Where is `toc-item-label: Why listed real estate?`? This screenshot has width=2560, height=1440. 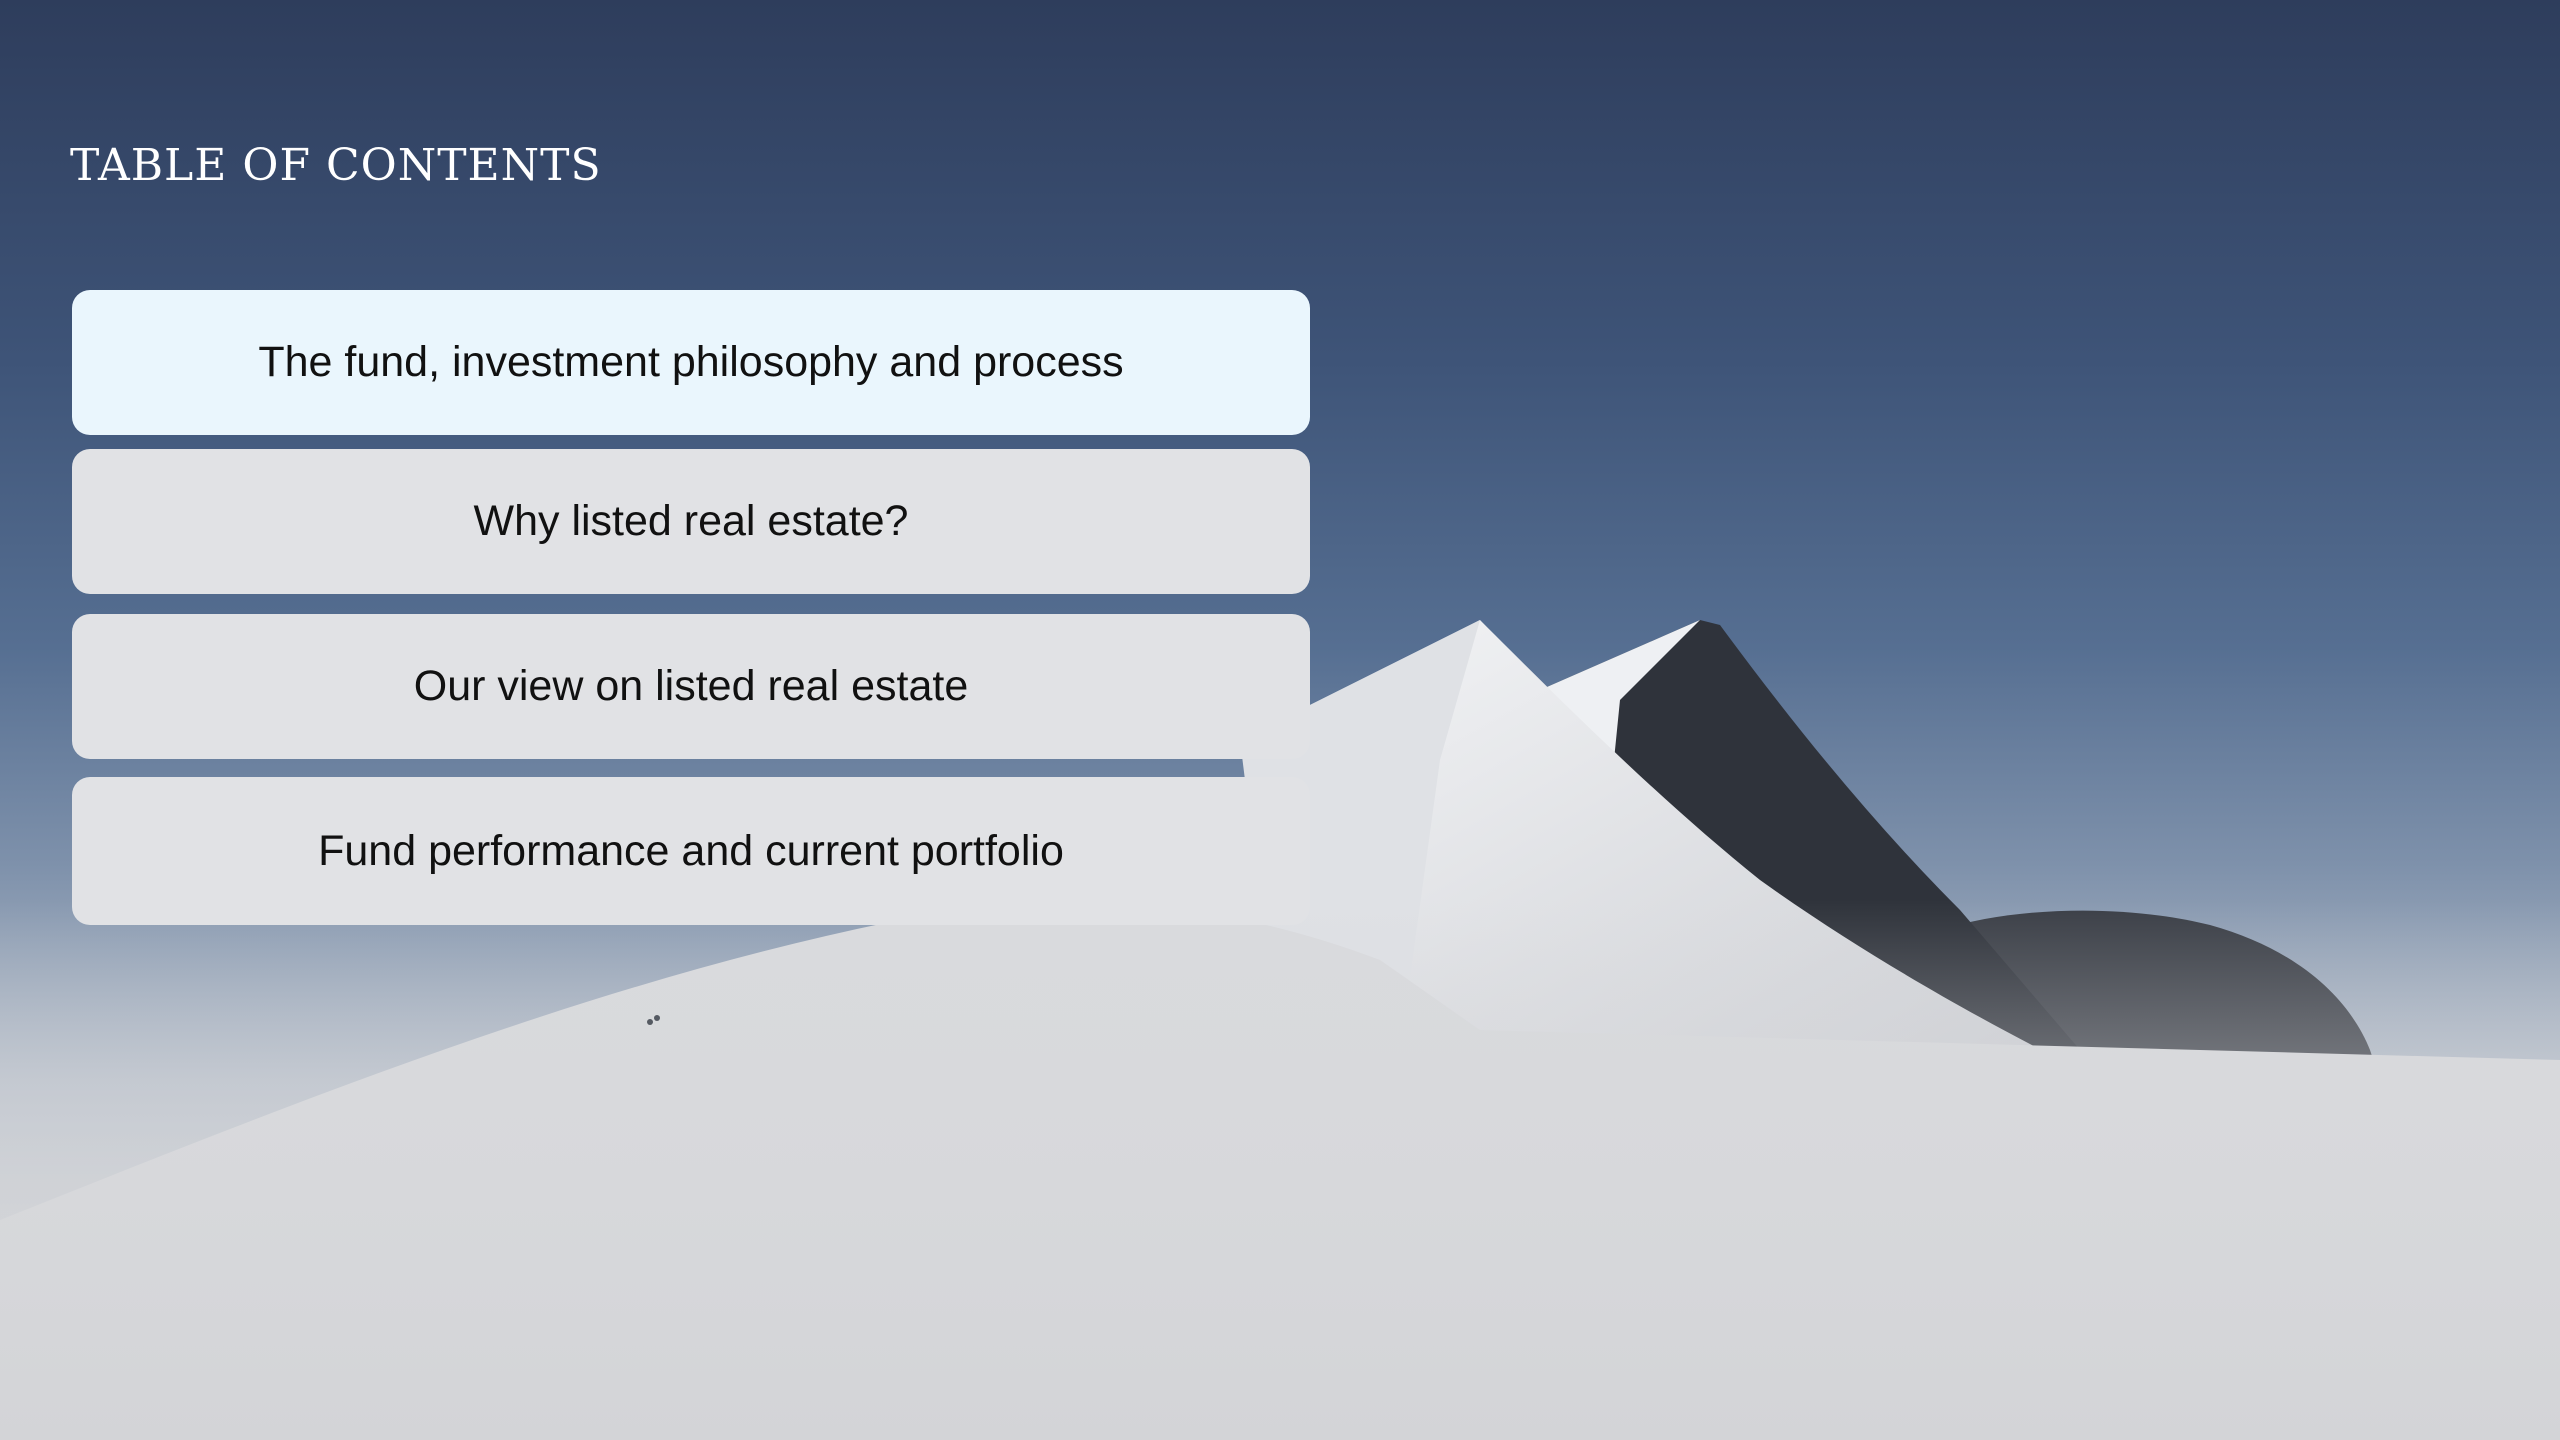 toc-item-label: Why listed real estate? is located at coordinates (691, 521).